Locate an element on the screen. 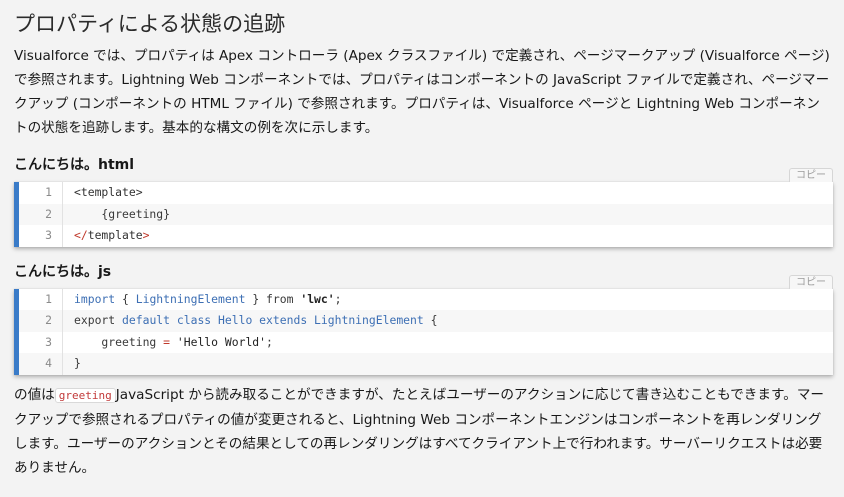 This screenshot has width=844, height=497. js-file-heading: こんにちは。js is located at coordinates (63, 271).